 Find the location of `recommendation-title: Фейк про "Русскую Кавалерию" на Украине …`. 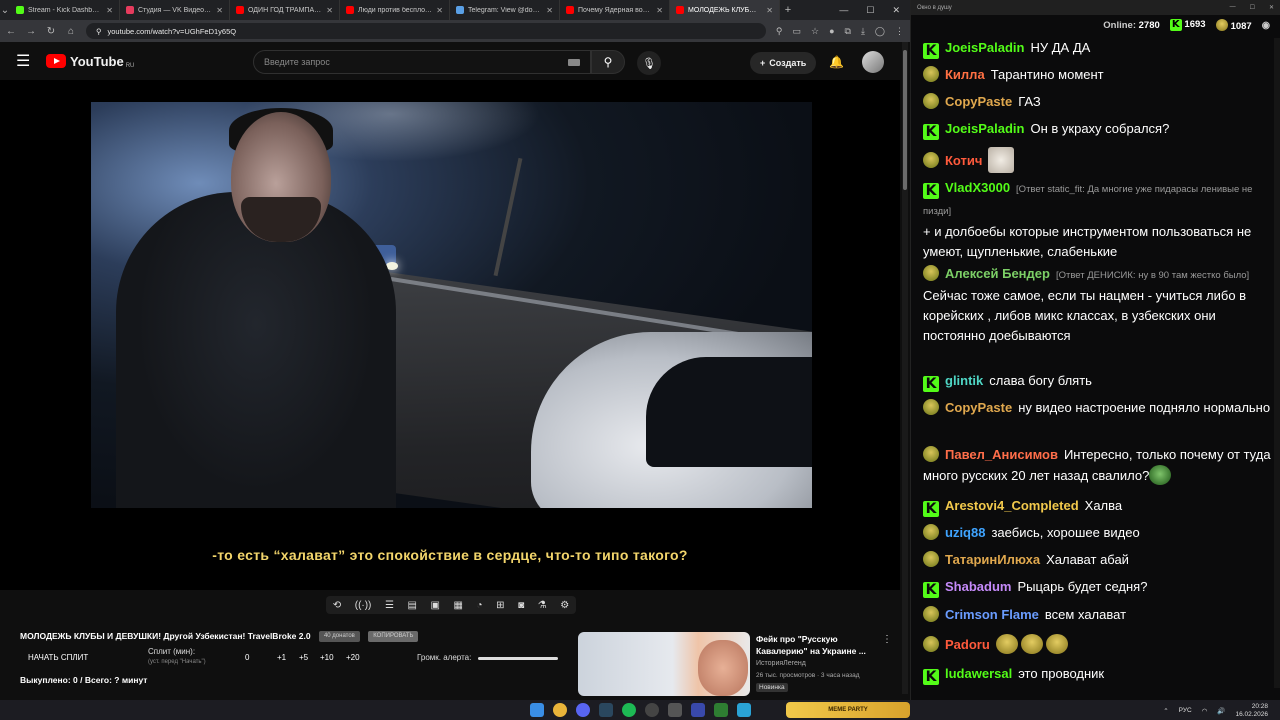

recommendation-title: Фейк про "Русскую Кавалерию" на Украине … is located at coordinates (816, 645).